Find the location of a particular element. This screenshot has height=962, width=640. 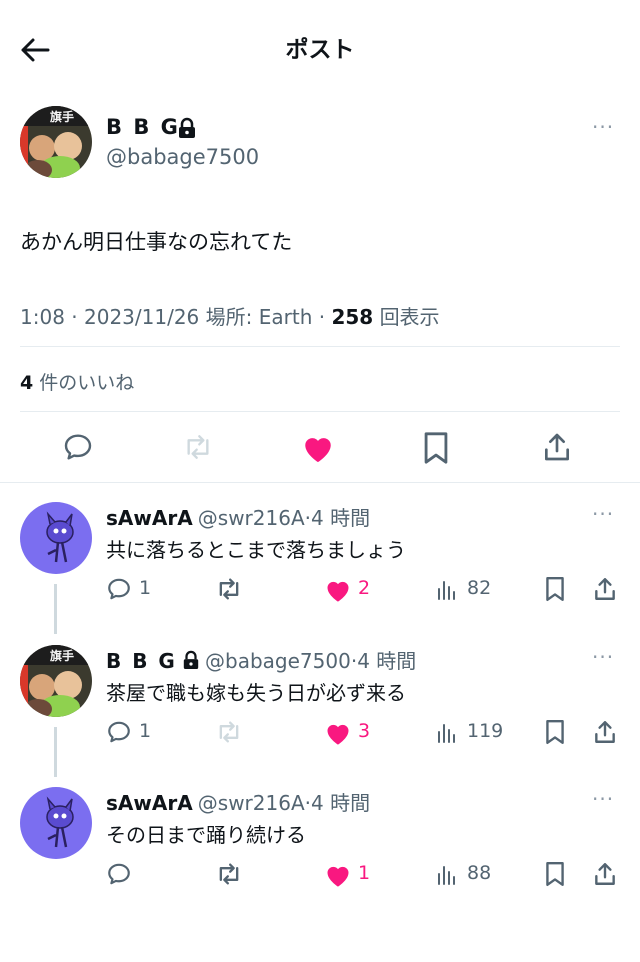

likes-summary: 4 件のいいね is located at coordinates (77, 381).